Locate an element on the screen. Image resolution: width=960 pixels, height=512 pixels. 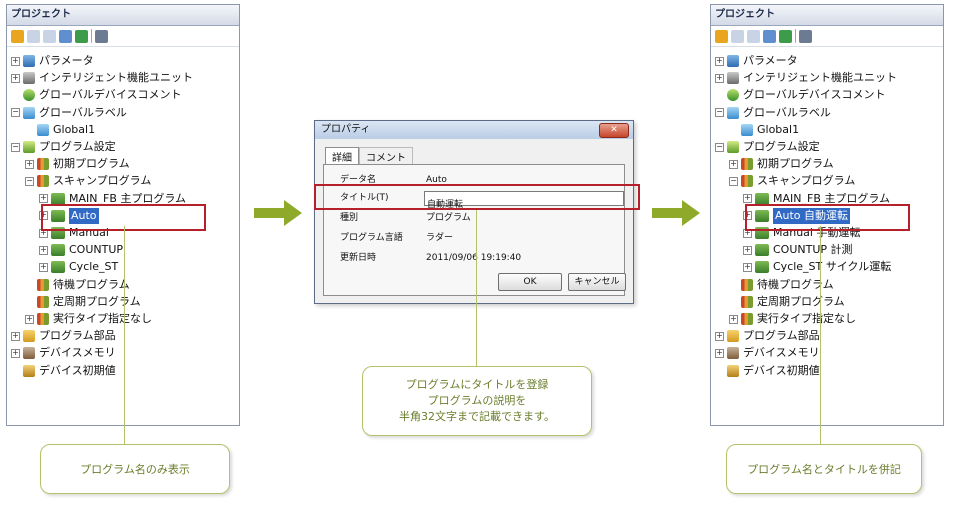
type-value: プログラム is located at coordinates (448, 218).